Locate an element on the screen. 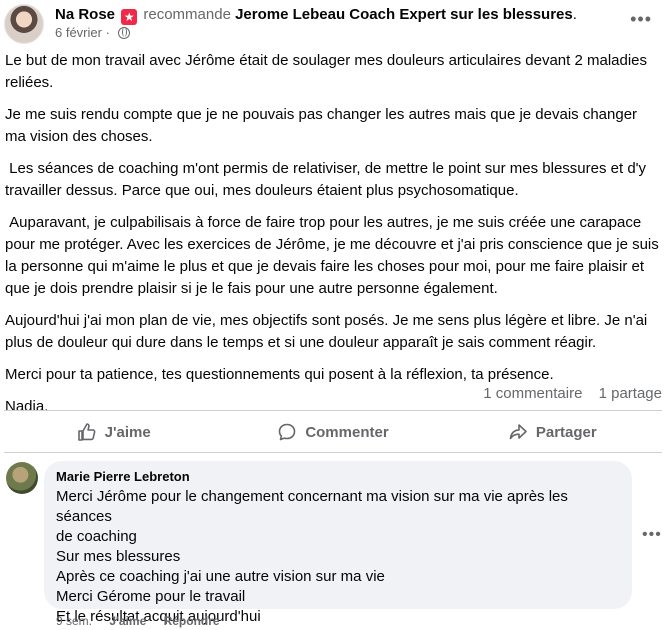 The image size is (668, 630). author-name: Na Rose is located at coordinates (85, 14).